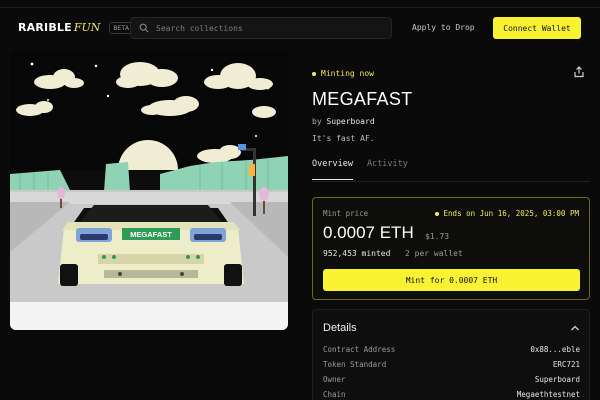  I want to click on detail-value: Megaethtestnet, so click(548, 394).